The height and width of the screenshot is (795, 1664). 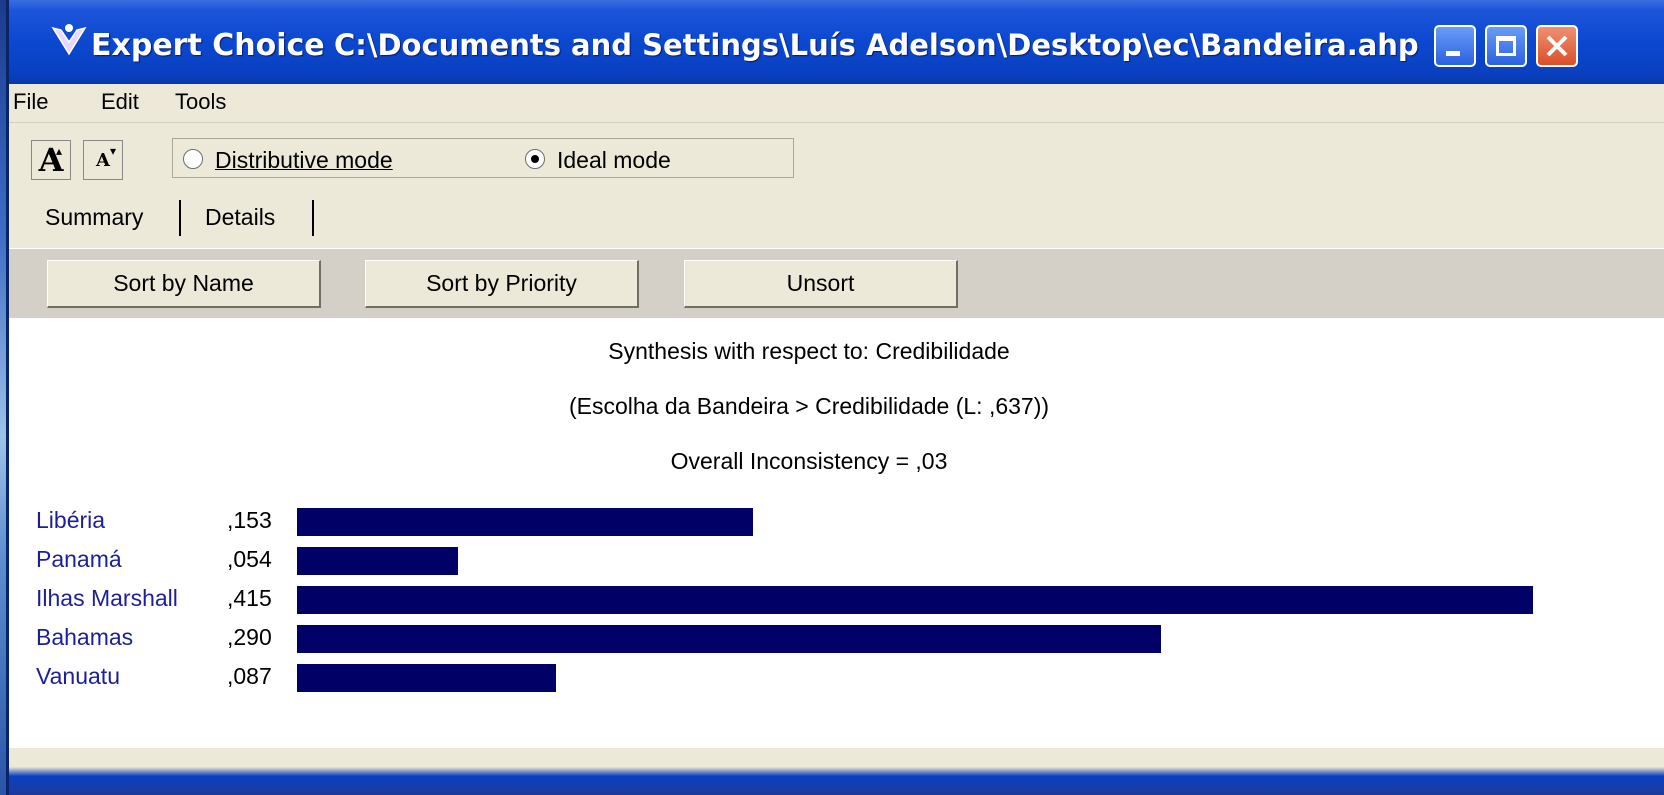 I want to click on priority-value: ,054, so click(x=249, y=559).